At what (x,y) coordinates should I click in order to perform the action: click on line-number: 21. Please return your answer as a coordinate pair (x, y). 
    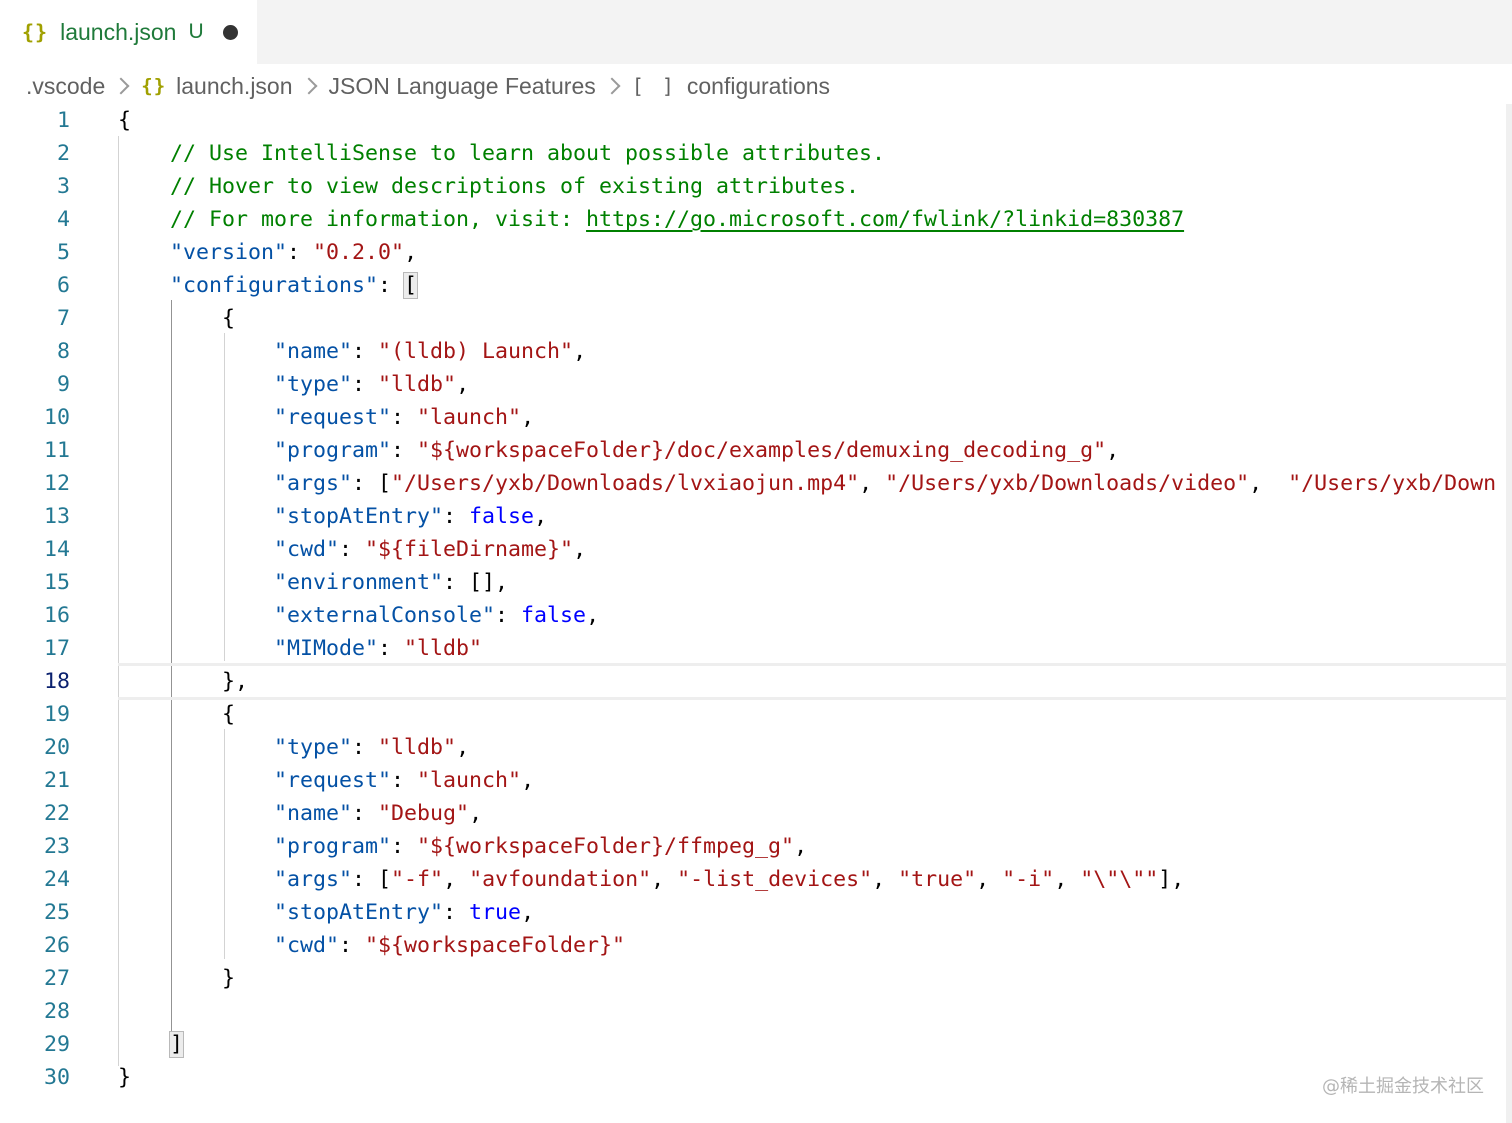
    Looking at the image, I should click on (35, 780).